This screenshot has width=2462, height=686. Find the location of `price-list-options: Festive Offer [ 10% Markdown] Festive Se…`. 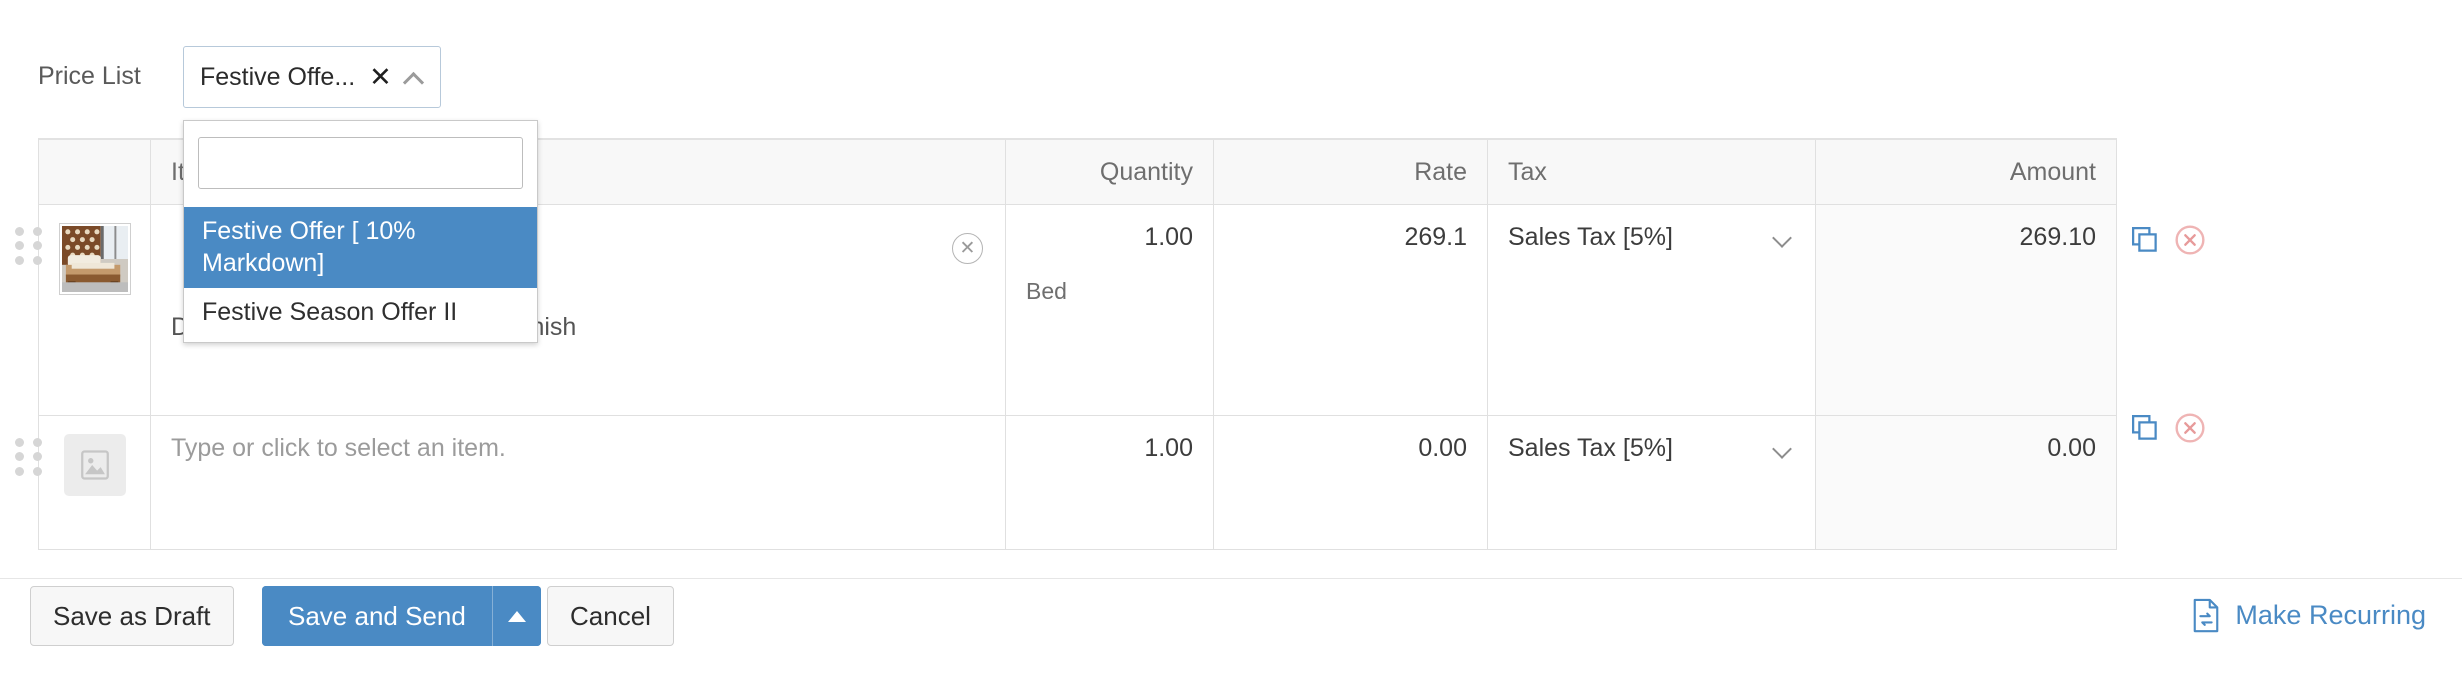

price-list-options: Festive Offer [ 10% Markdown] Festive Se… is located at coordinates (360, 274).